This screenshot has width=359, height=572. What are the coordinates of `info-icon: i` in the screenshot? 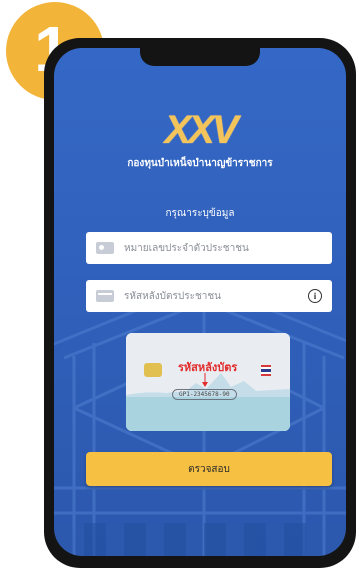 It's located at (315, 296).